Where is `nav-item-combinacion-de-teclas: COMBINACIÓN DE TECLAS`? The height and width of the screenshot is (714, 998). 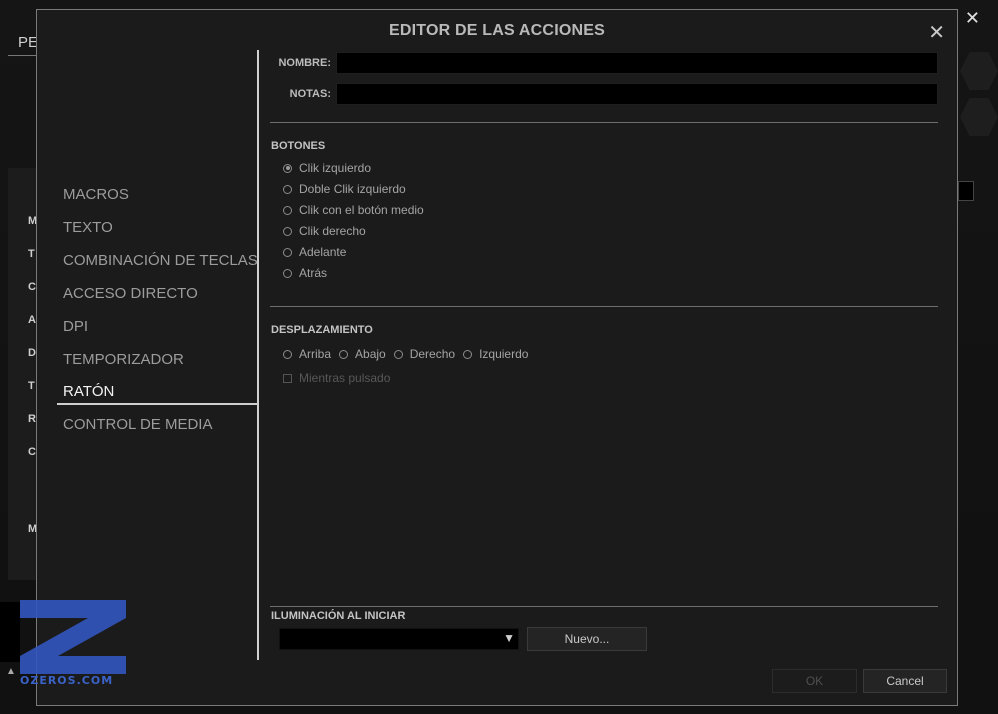
nav-item-combinacion-de-teclas: COMBINACIÓN DE TECLAS is located at coordinates (160, 260).